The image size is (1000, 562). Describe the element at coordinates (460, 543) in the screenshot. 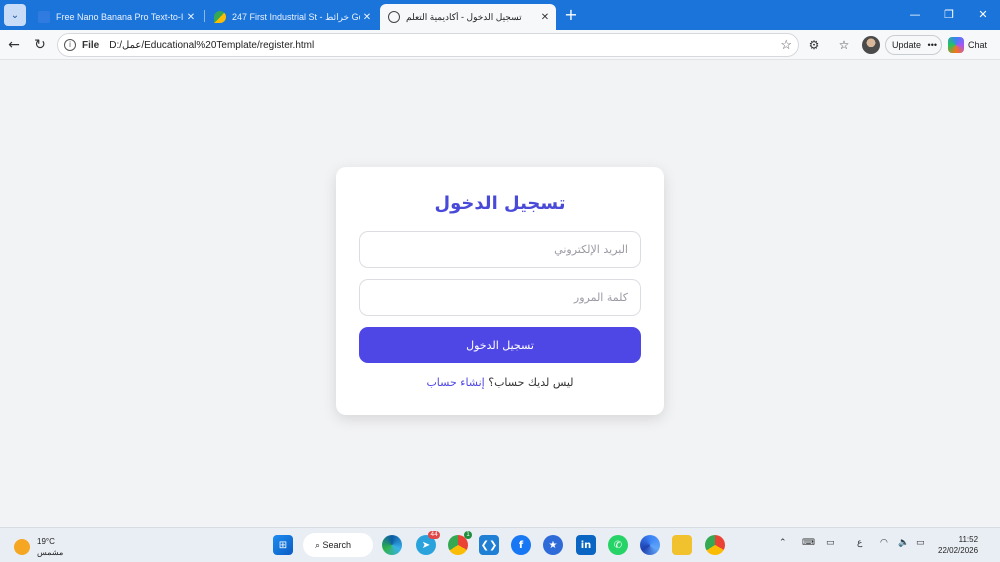

I see `chrome-icon: 1` at that location.